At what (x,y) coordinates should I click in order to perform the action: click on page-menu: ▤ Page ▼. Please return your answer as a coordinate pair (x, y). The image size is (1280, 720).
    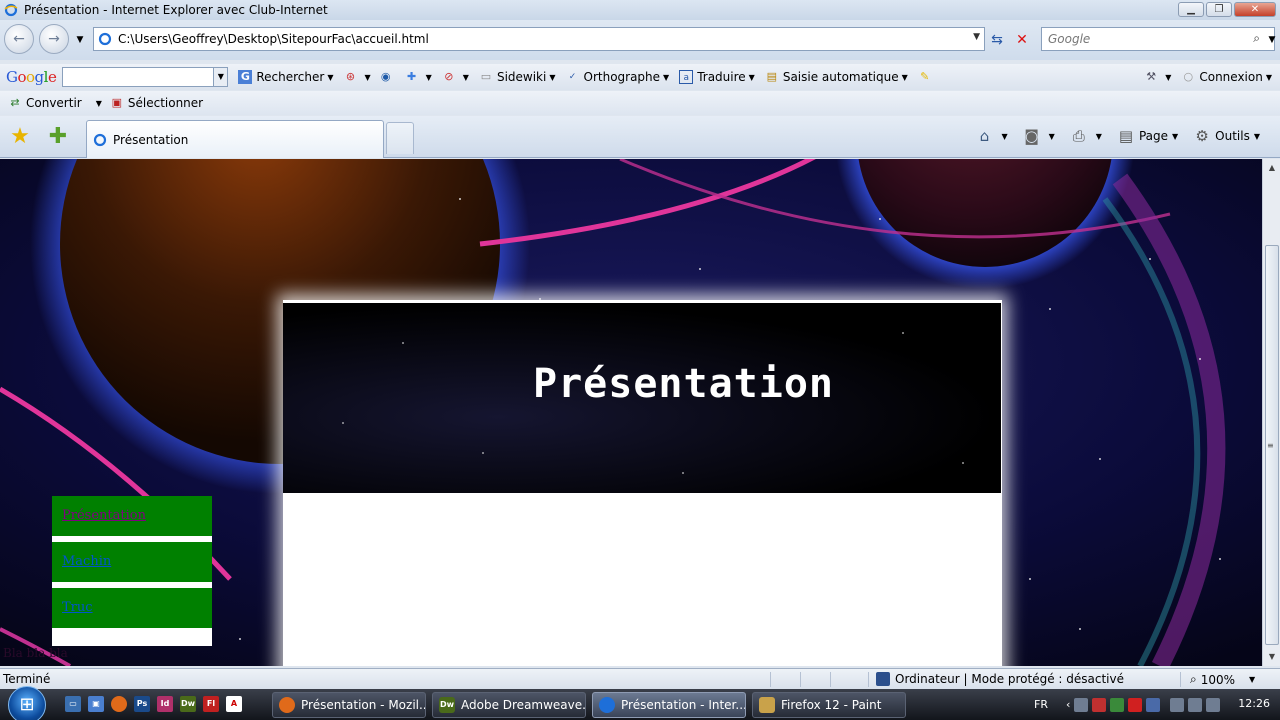
    Looking at the image, I should click on (1147, 136).